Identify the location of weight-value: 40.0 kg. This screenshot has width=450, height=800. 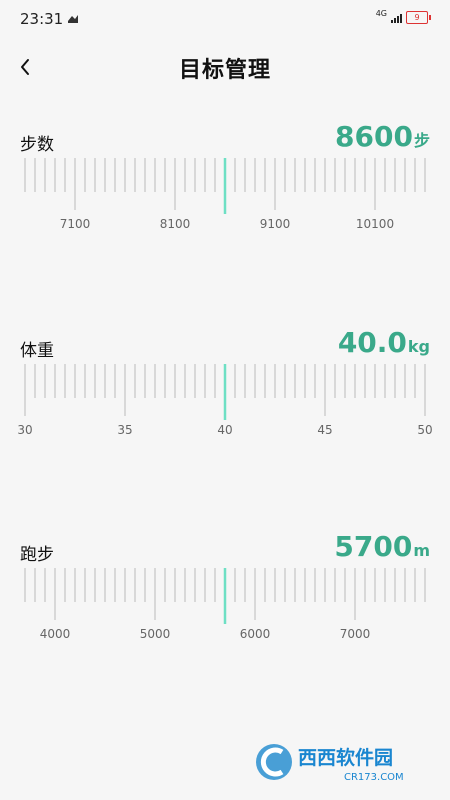
(384, 342).